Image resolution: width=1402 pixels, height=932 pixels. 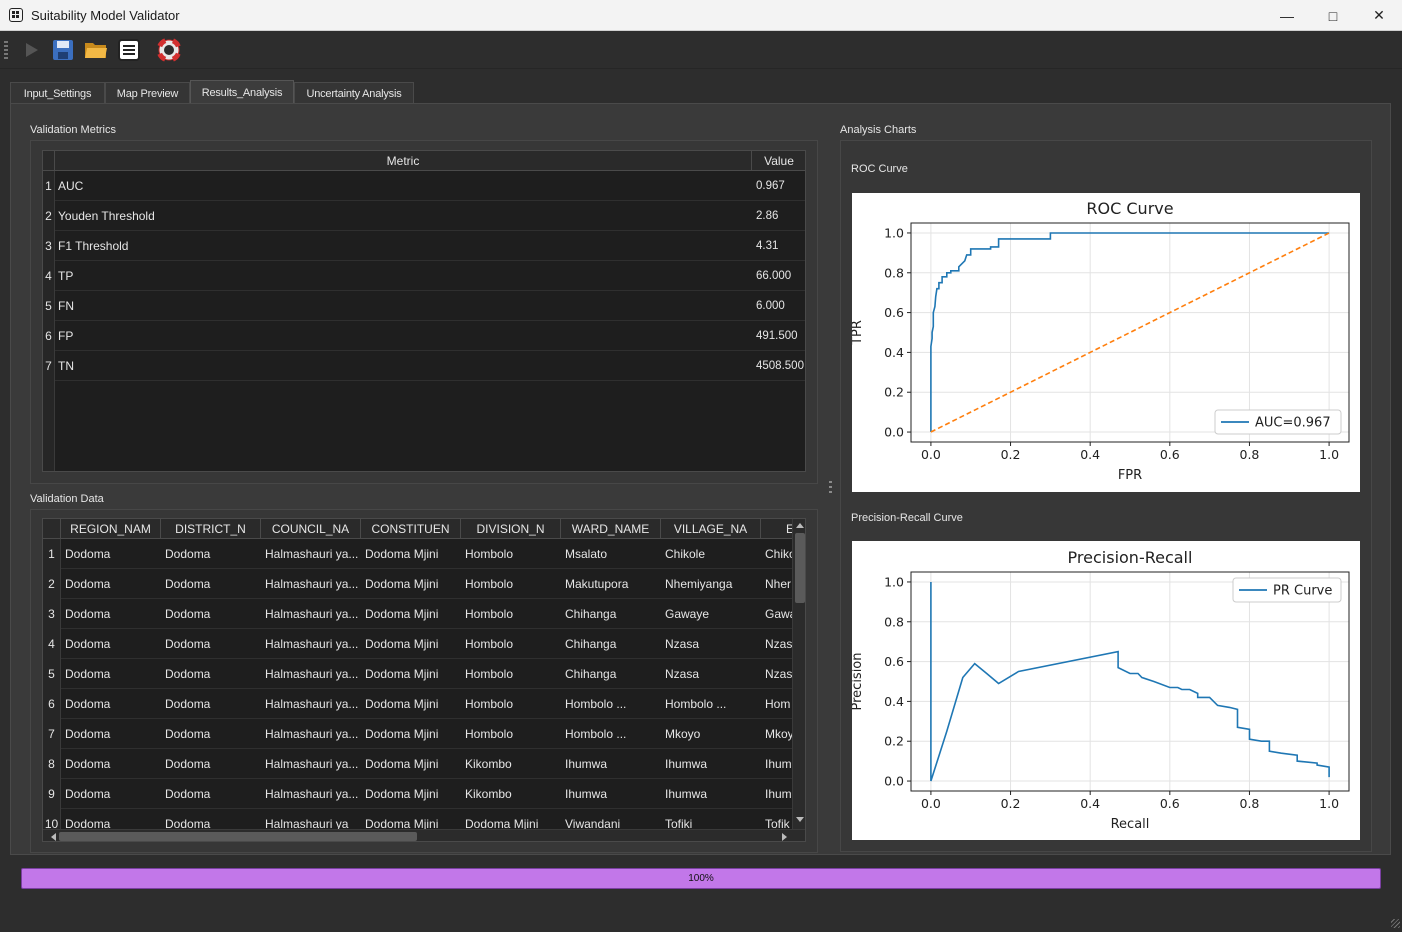 What do you see at coordinates (96, 50) in the screenshot?
I see `open-folder-icon` at bounding box center [96, 50].